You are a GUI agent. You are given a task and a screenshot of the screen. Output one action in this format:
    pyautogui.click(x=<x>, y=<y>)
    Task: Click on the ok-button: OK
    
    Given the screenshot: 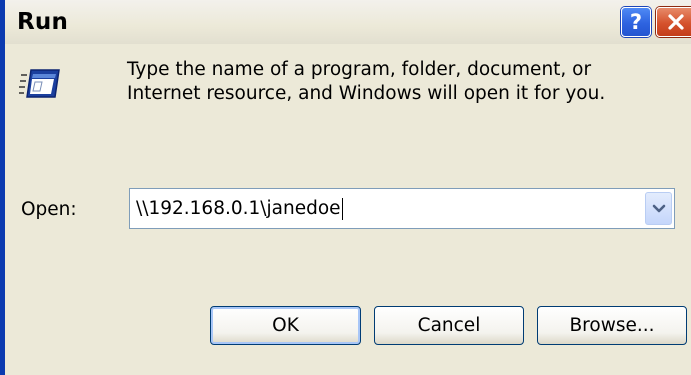 What is the action you would take?
    pyautogui.click(x=285, y=325)
    